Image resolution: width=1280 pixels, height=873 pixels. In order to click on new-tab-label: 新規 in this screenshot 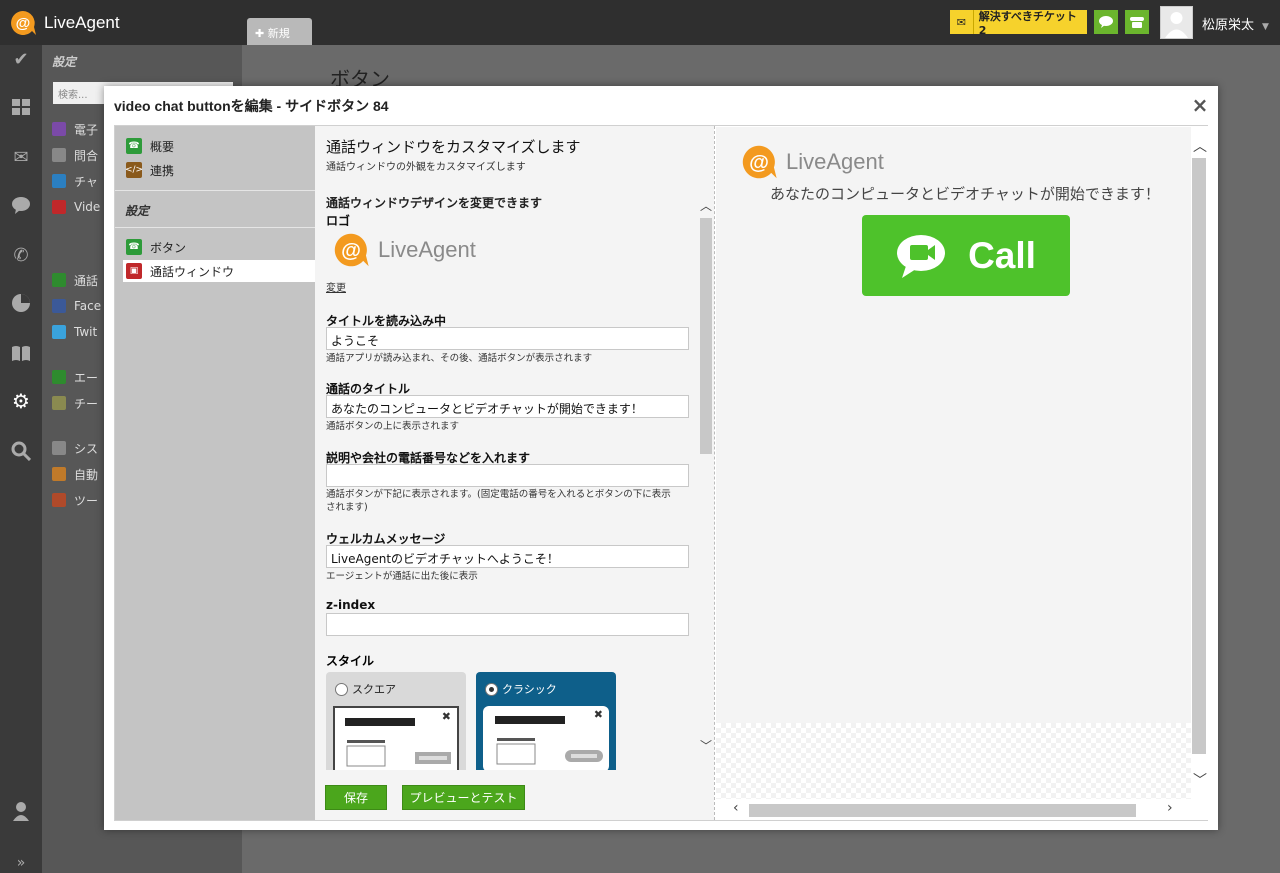, I will do `click(278, 33)`.